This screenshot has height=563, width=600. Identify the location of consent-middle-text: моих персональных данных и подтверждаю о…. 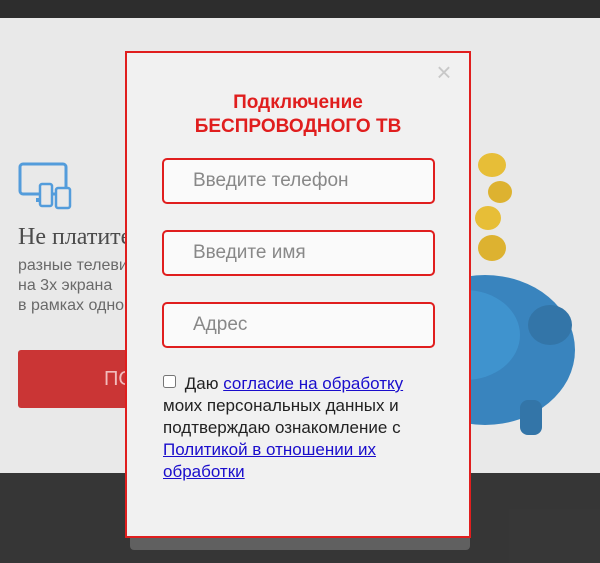
(282, 416).